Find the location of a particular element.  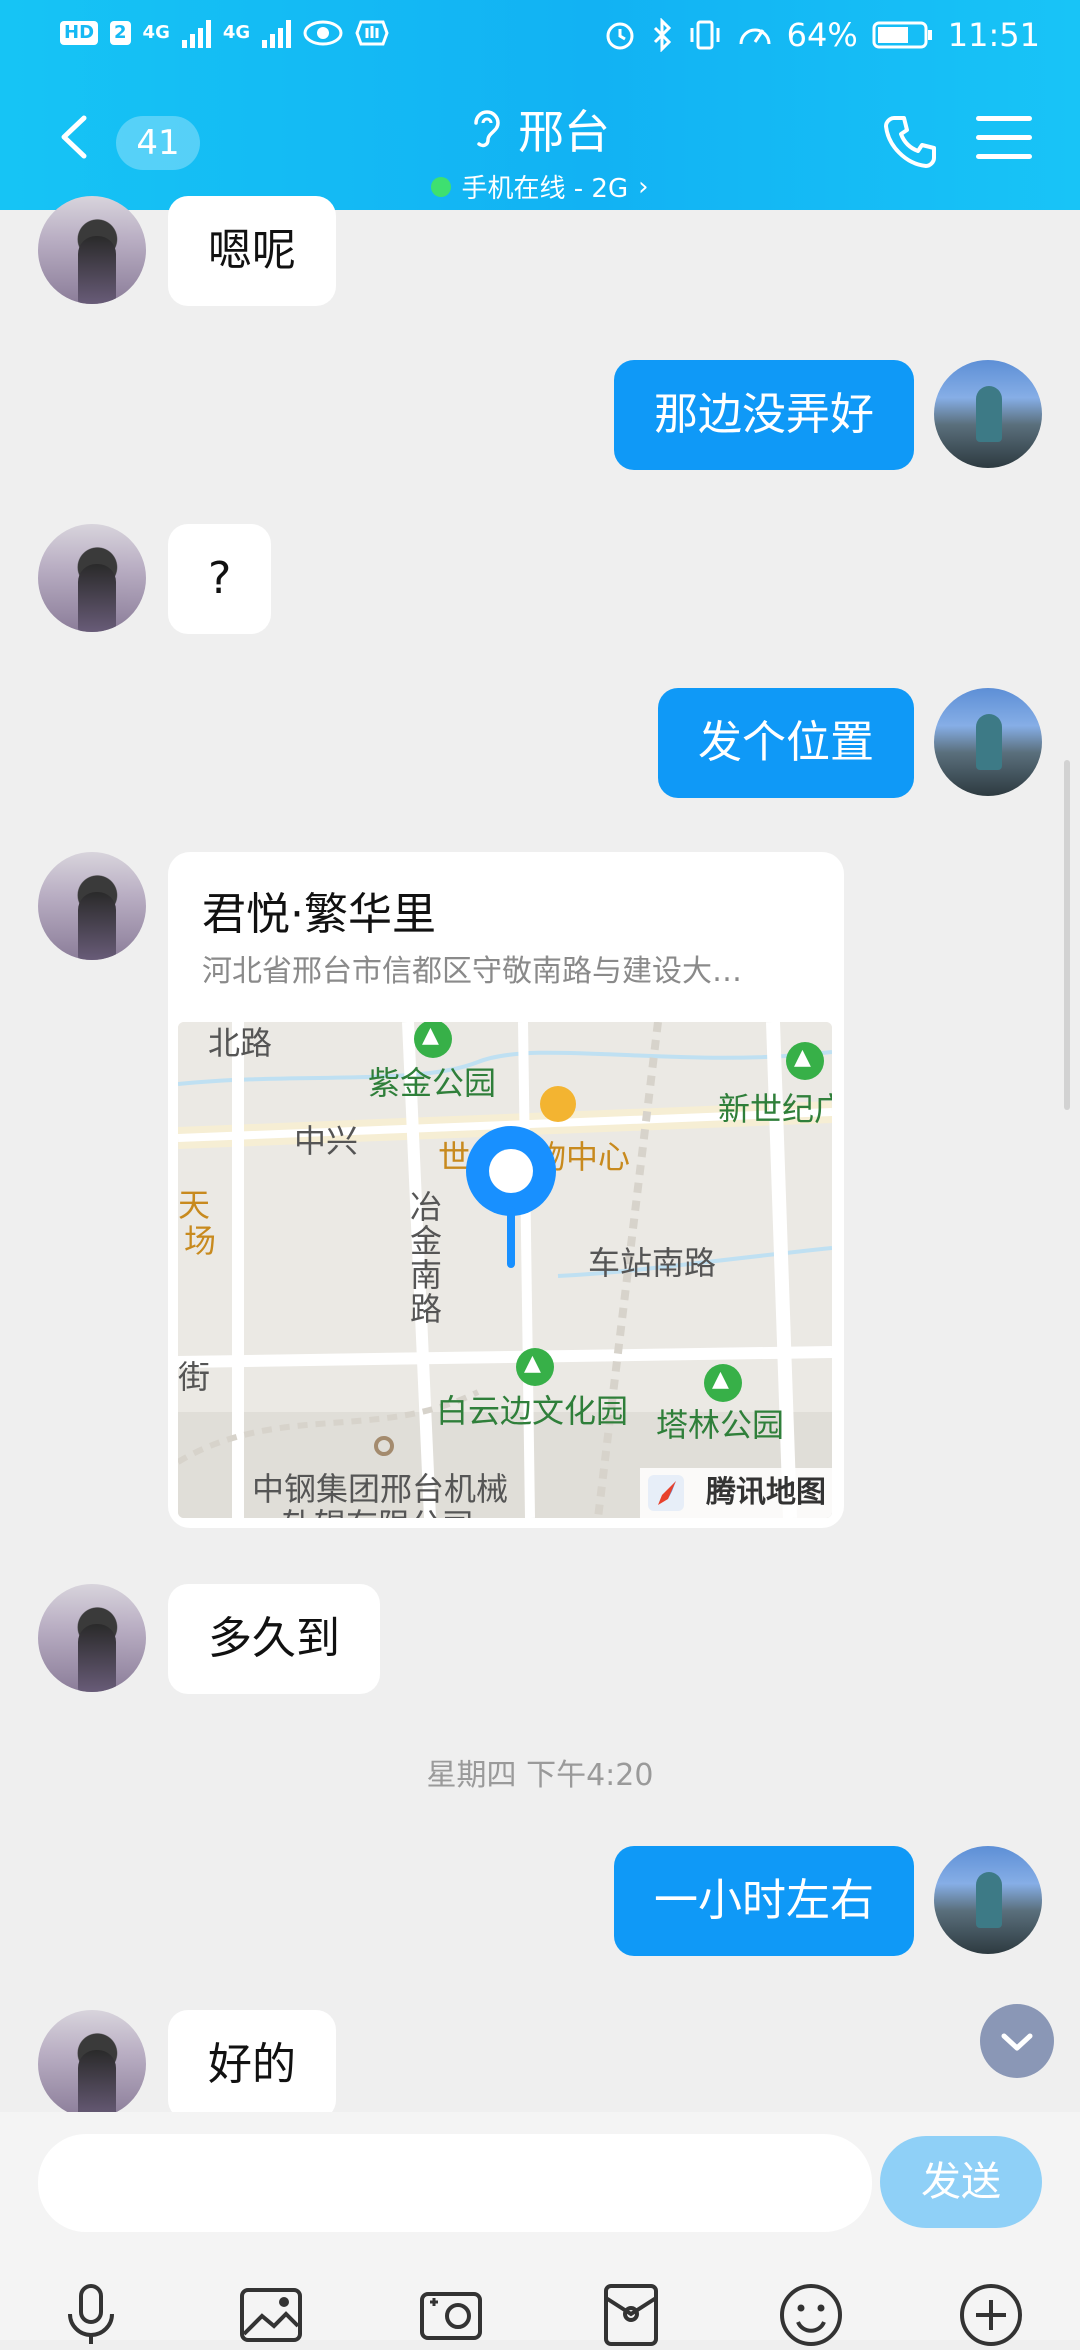

online-status-text: 手机在线 - 2G is located at coordinates (545, 189).